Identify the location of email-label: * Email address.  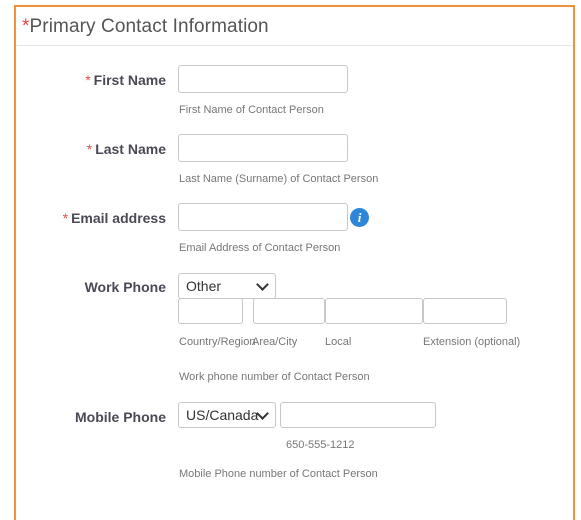
(114, 218).